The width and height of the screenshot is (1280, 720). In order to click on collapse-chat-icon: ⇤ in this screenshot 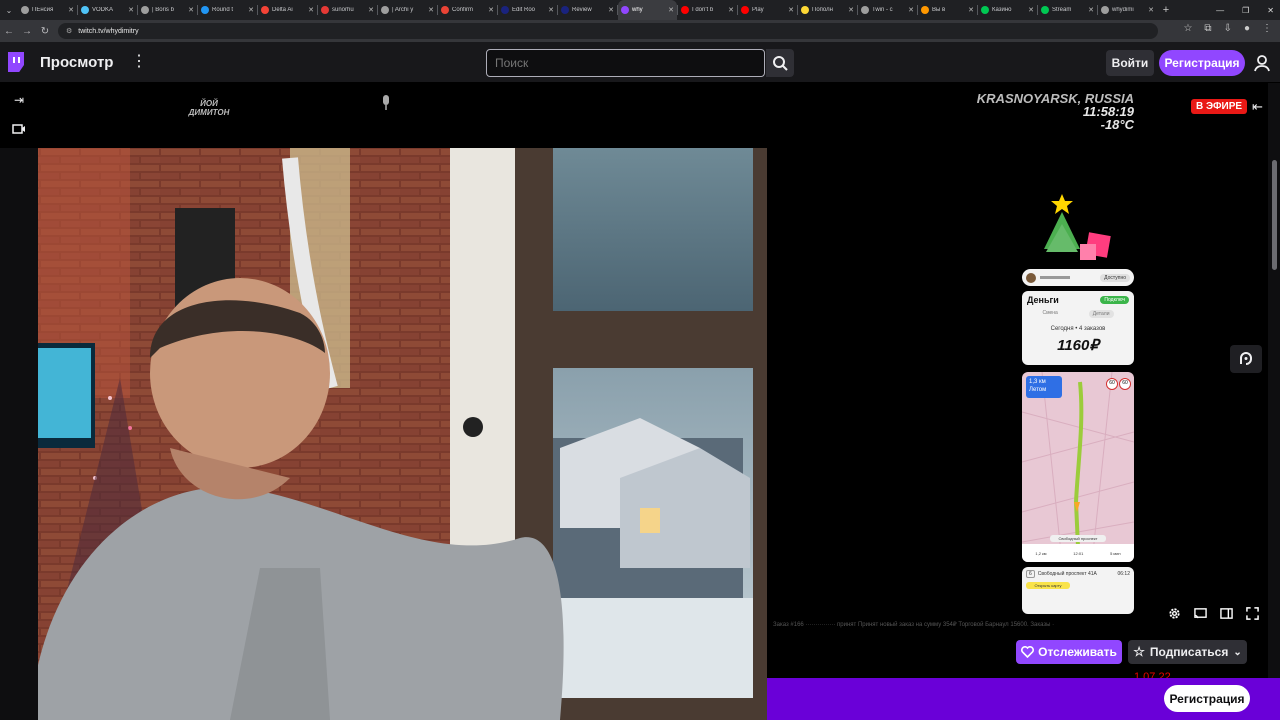, I will do `click(1257, 107)`.